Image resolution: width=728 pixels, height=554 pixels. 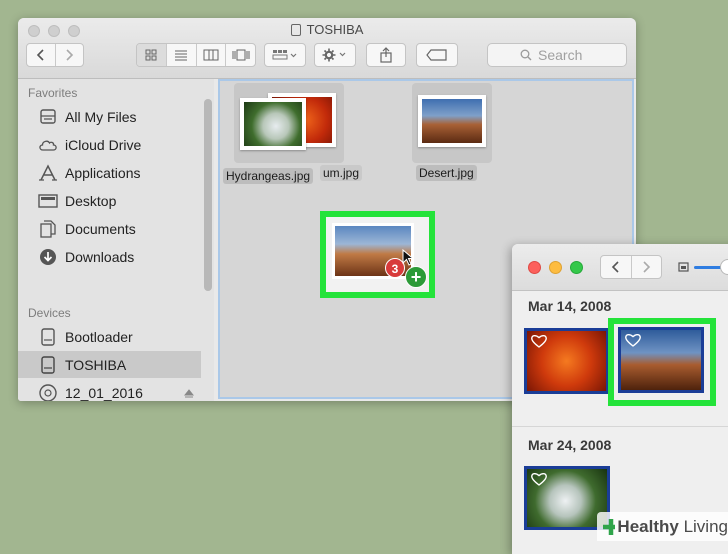 I want to click on share-icon, so click(x=386, y=55).